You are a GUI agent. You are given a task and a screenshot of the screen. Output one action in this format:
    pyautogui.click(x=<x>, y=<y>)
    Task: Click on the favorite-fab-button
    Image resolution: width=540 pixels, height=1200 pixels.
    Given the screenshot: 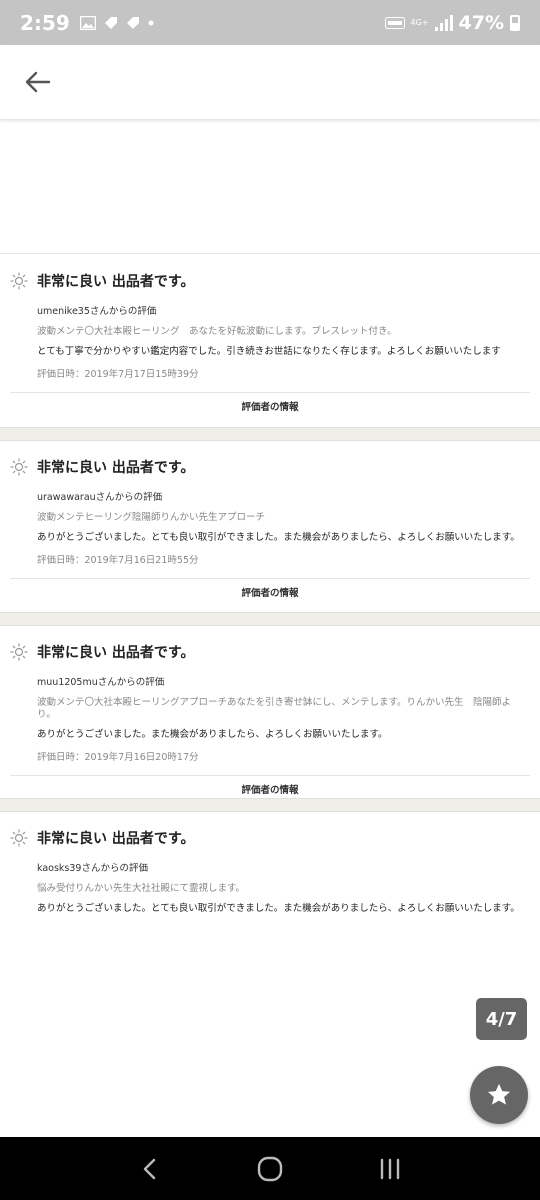 What is the action you would take?
    pyautogui.click(x=499, y=1095)
    